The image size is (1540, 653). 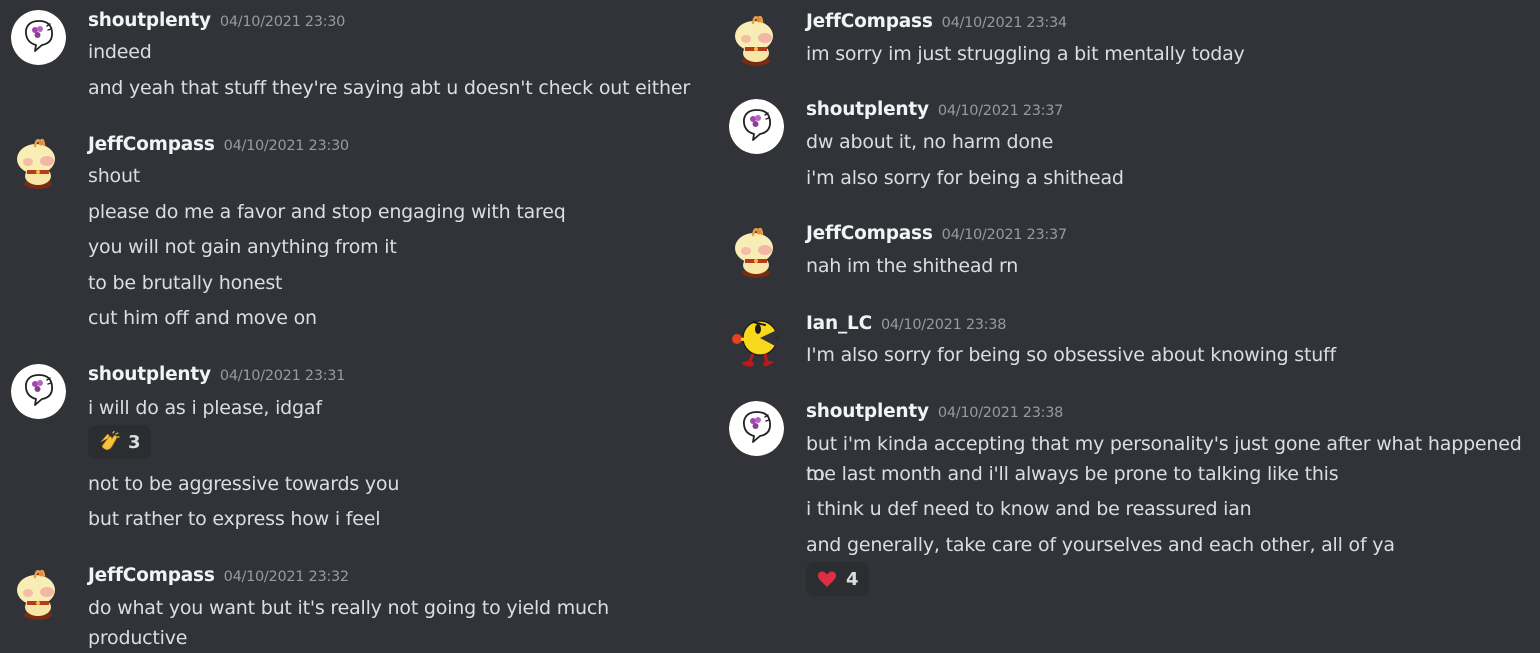 What do you see at coordinates (936, 23) in the screenshot?
I see `message-header: JeffCompass 04/10/2021 23:34` at bounding box center [936, 23].